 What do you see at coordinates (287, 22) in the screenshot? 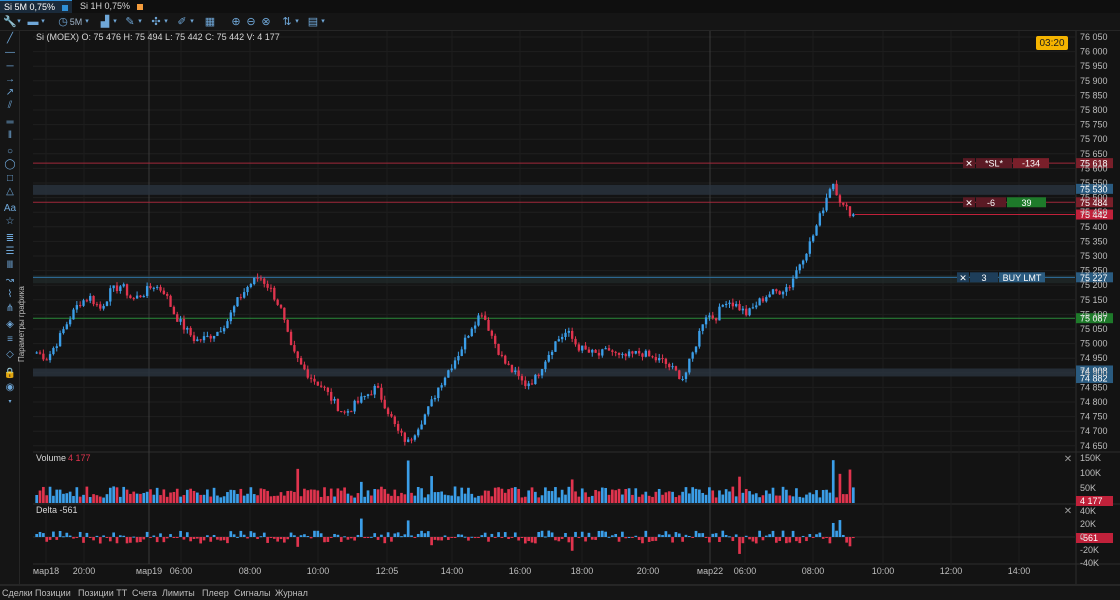
I see `sort-icon: ⇅` at bounding box center [287, 22].